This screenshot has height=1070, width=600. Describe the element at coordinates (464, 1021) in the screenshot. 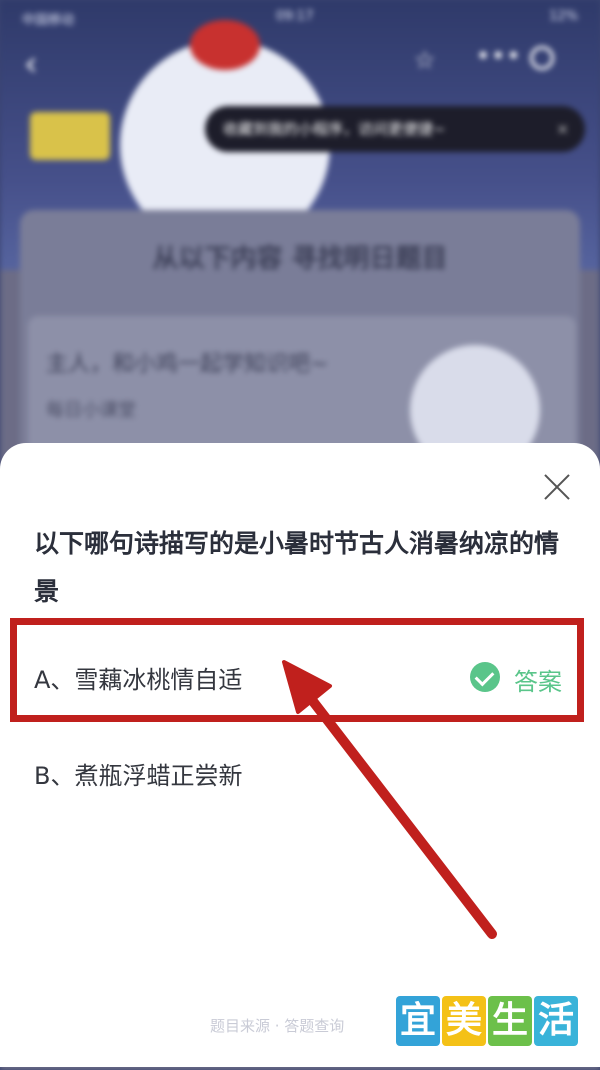

I see `logo-char: 美` at that location.